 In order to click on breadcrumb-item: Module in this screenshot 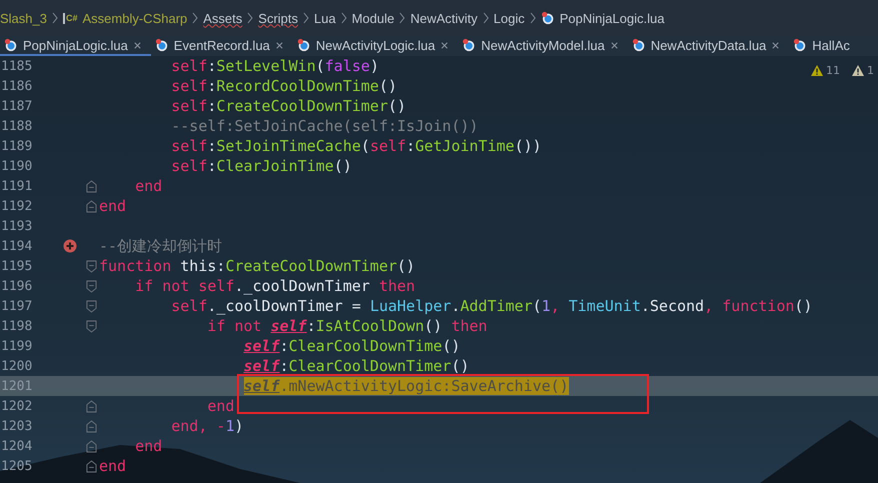, I will do `click(373, 18)`.